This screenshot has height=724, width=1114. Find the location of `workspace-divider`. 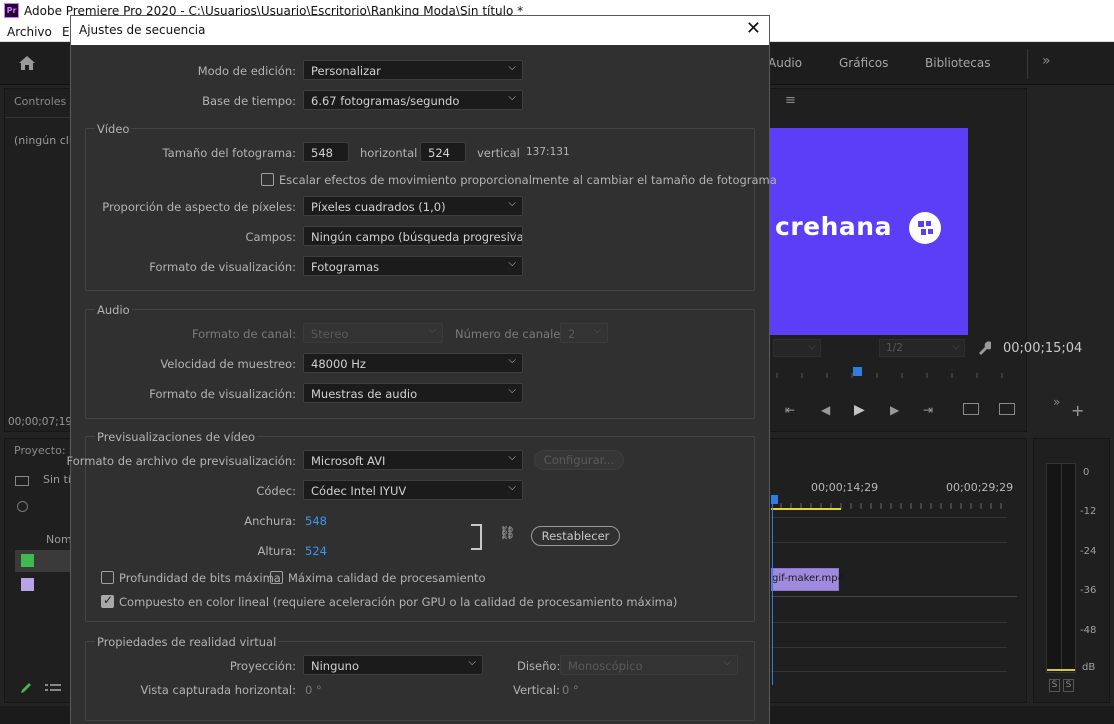

workspace-divider is located at coordinates (1027, 64).